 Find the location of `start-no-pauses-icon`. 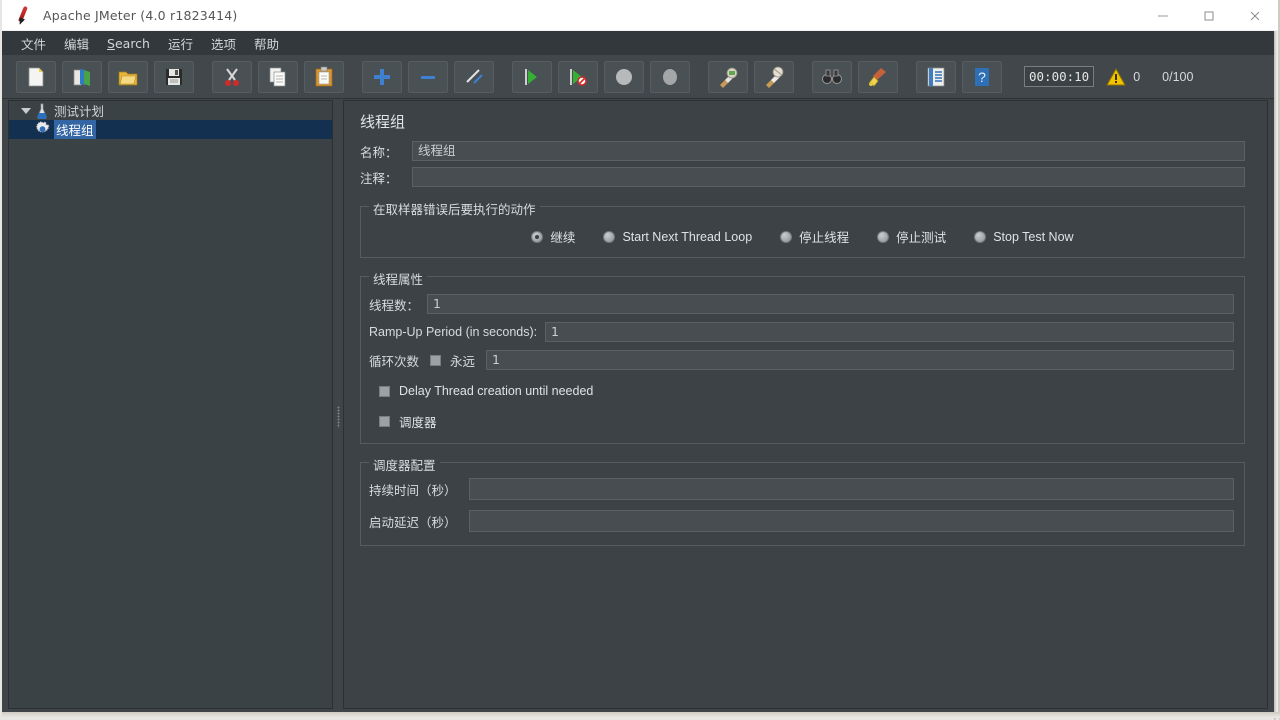

start-no-pauses-icon is located at coordinates (578, 77).